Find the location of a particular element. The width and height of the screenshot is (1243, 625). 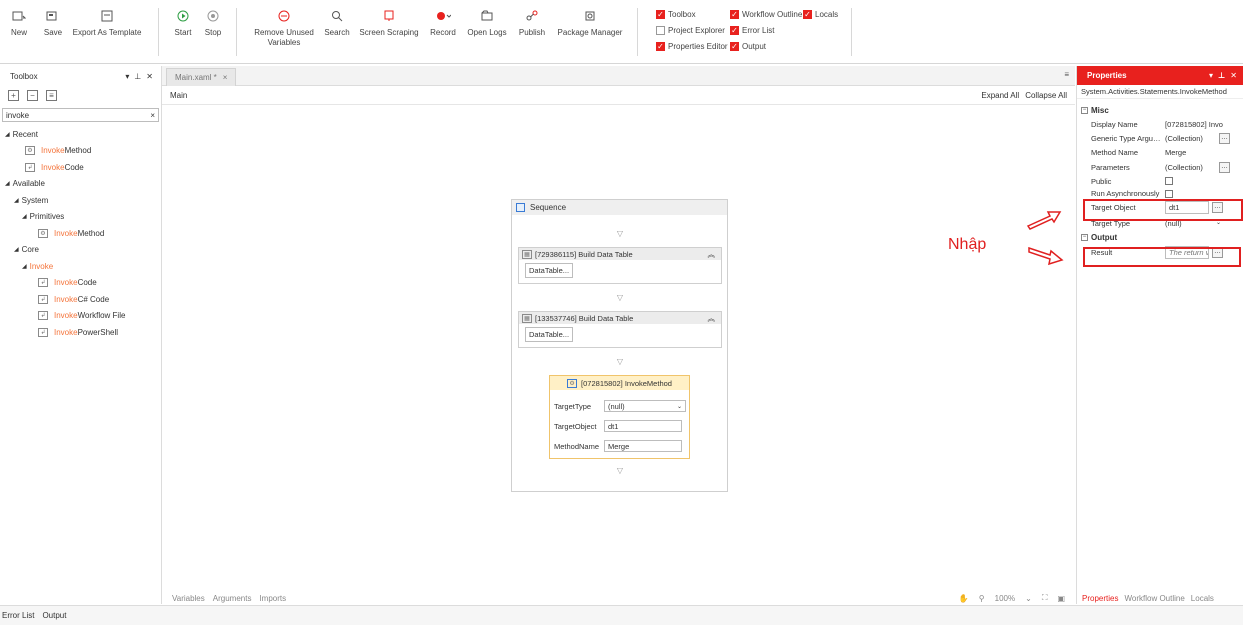

workflow-outline-panel-toggle: ✓ Workflow Outline is located at coordinates (766, 14).